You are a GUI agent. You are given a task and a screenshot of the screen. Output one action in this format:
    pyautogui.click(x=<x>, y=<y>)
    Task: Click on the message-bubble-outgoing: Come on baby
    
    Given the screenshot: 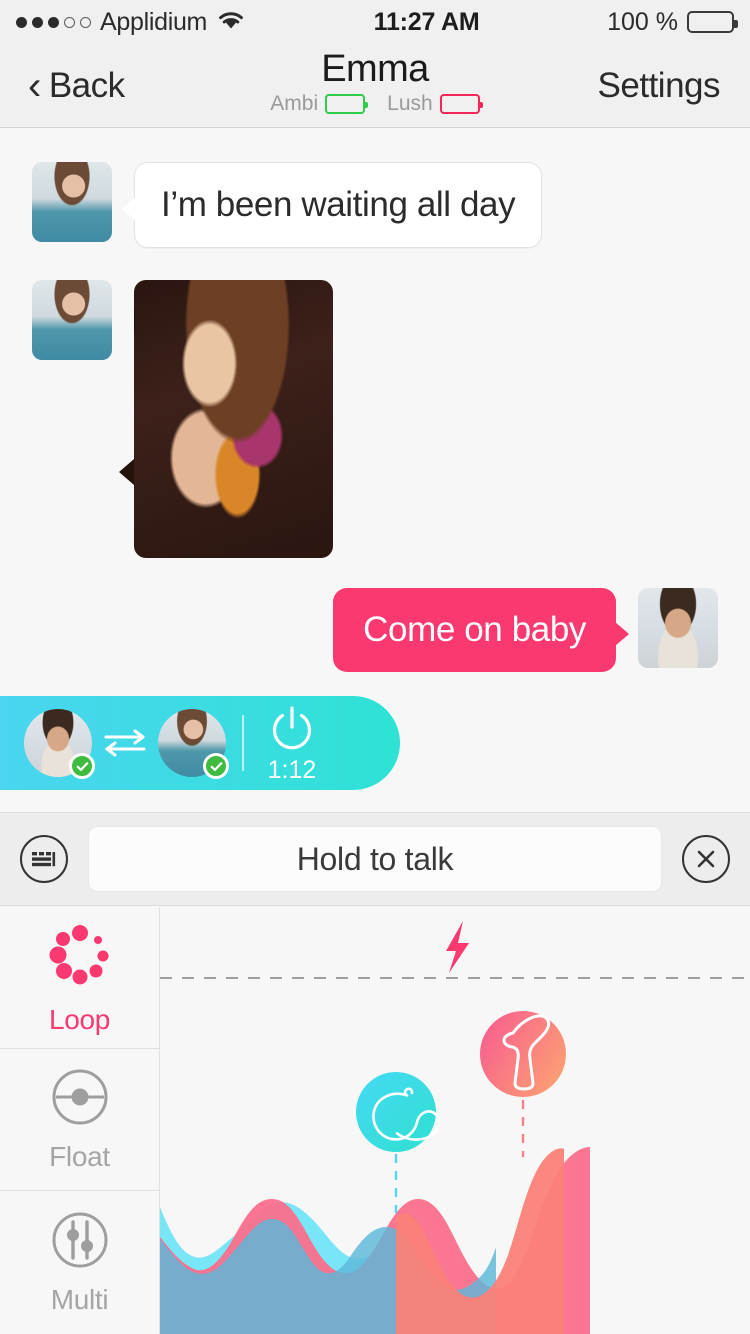 What is the action you would take?
    pyautogui.click(x=481, y=630)
    